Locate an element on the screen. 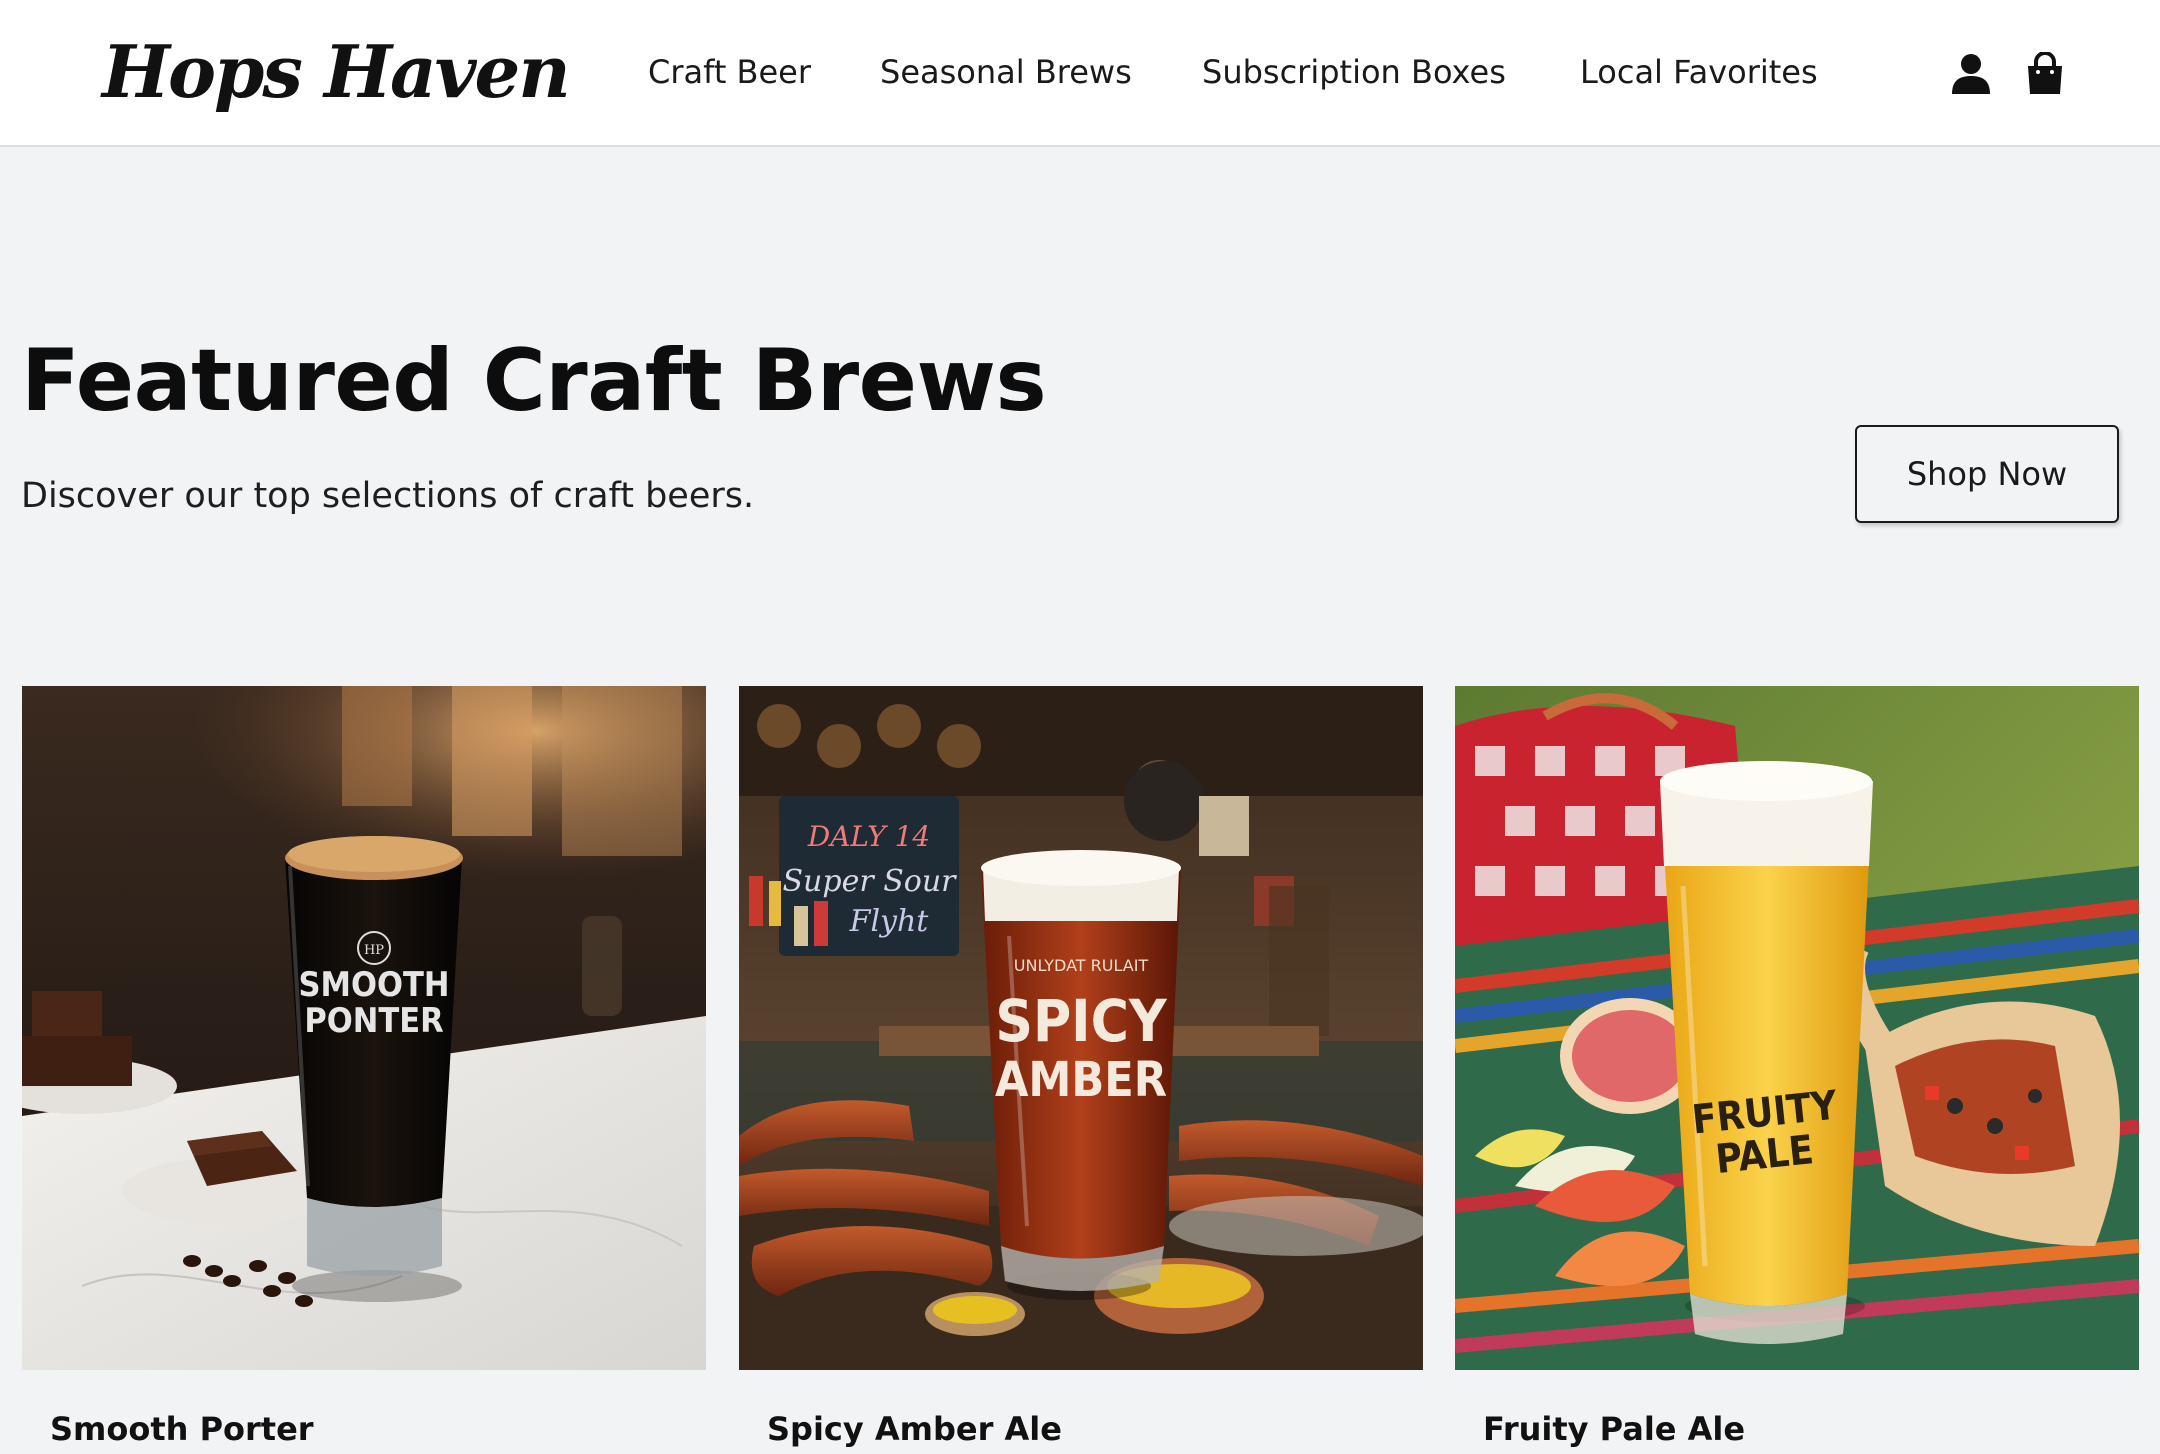  chalkboard-line-3: Flyht is located at coordinates (889, 921).